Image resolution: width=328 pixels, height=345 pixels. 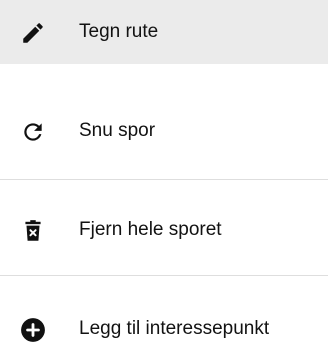 What do you see at coordinates (119, 31) in the screenshot?
I see `menu-item-label: Tegn rute` at bounding box center [119, 31].